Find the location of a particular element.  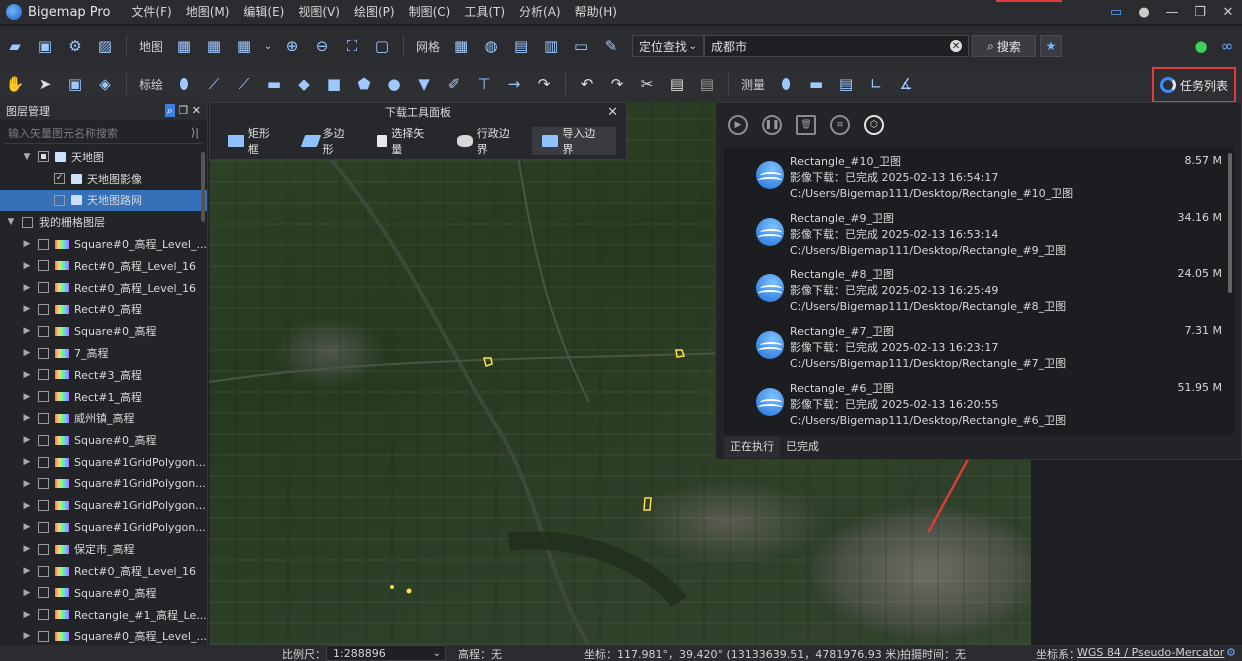

layer-row: ▶ 保定市_高程 is located at coordinates (103, 549).